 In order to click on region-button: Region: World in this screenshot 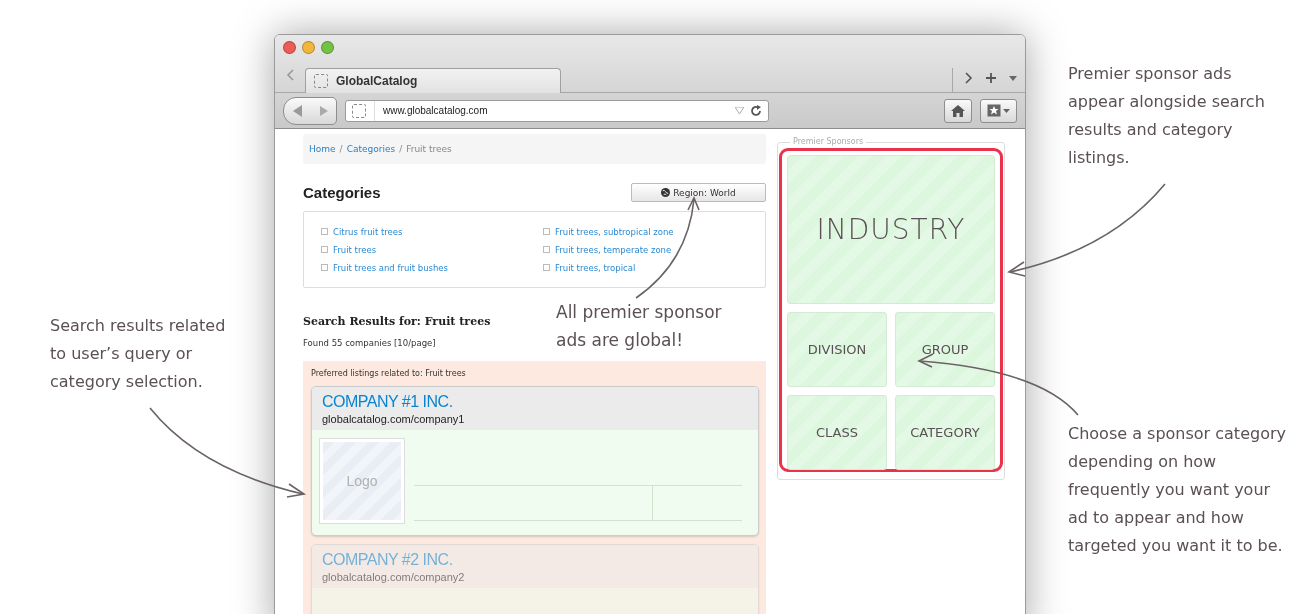, I will do `click(698, 192)`.